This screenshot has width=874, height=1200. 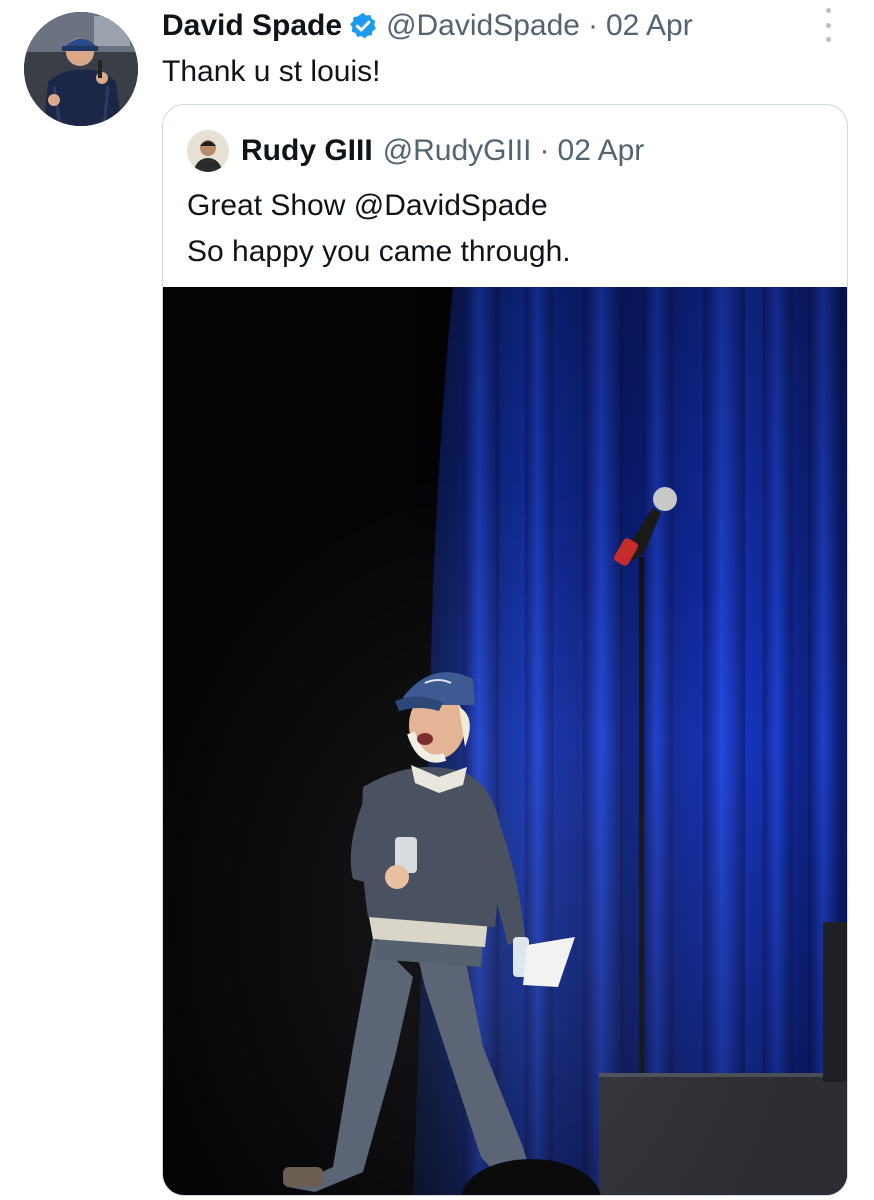 I want to click on quoted-author-name: Rudy GIII, so click(x=307, y=150).